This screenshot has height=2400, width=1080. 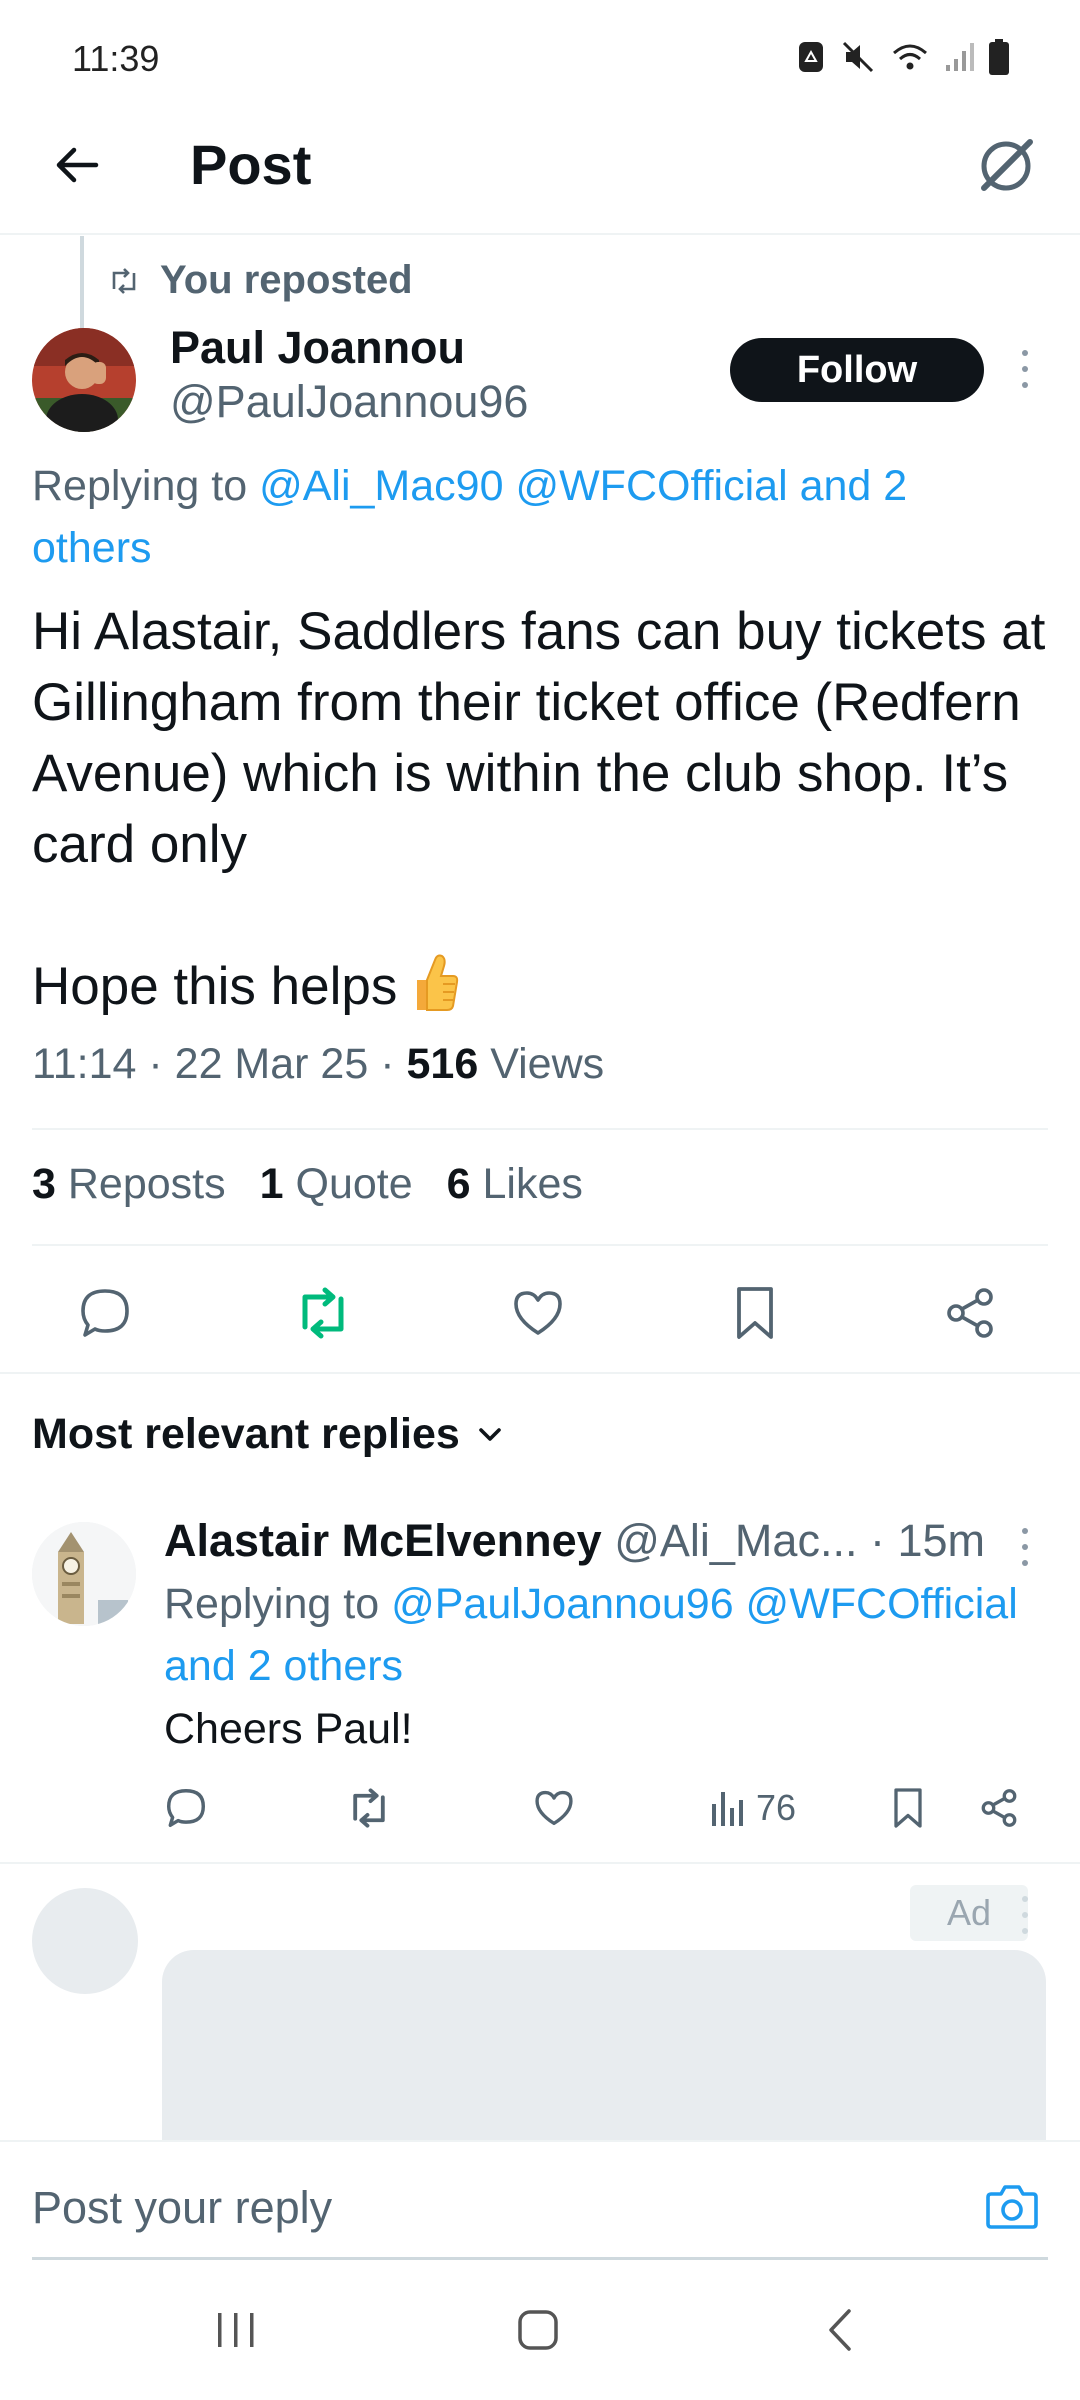 I want to click on thread-line, so click(x=82, y=282).